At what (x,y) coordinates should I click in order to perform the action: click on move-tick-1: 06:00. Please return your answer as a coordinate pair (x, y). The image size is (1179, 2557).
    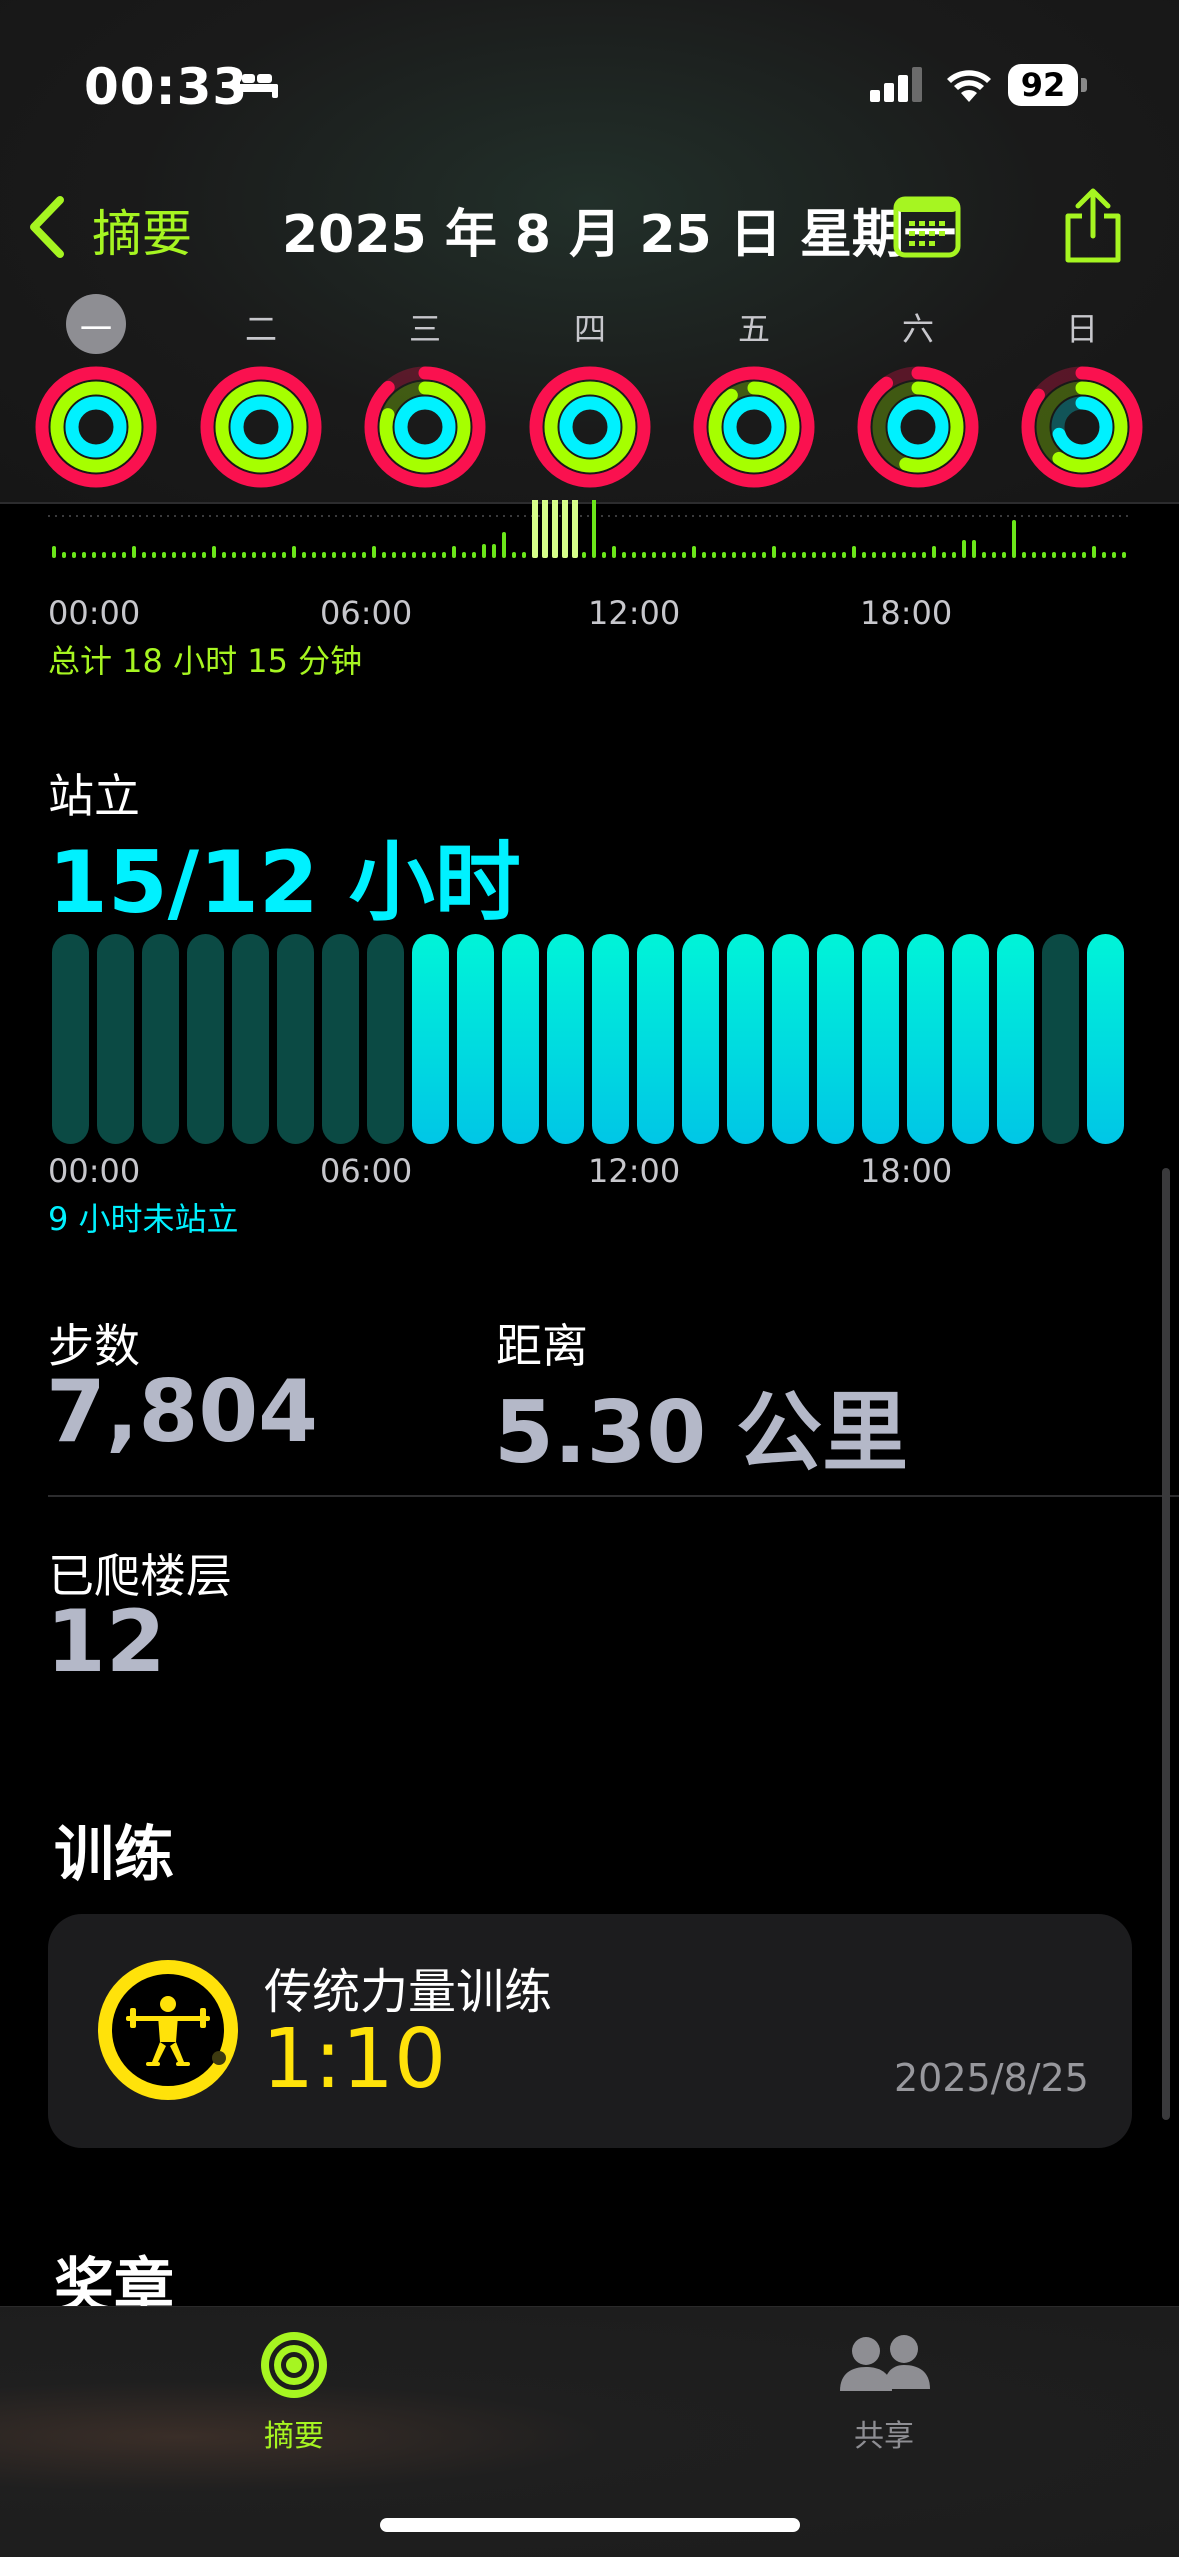
    Looking at the image, I should click on (366, 613).